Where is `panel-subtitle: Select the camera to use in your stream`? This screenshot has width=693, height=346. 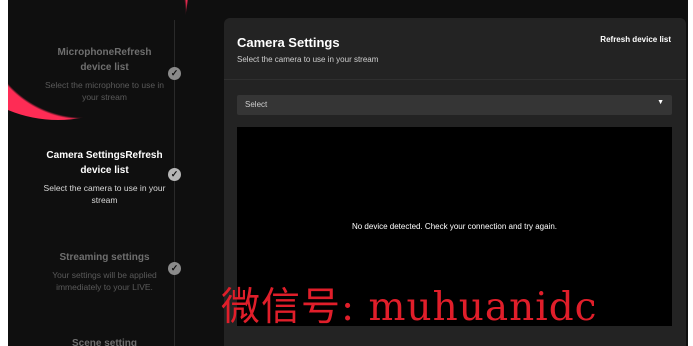 panel-subtitle: Select the camera to use in your stream is located at coordinates (308, 59).